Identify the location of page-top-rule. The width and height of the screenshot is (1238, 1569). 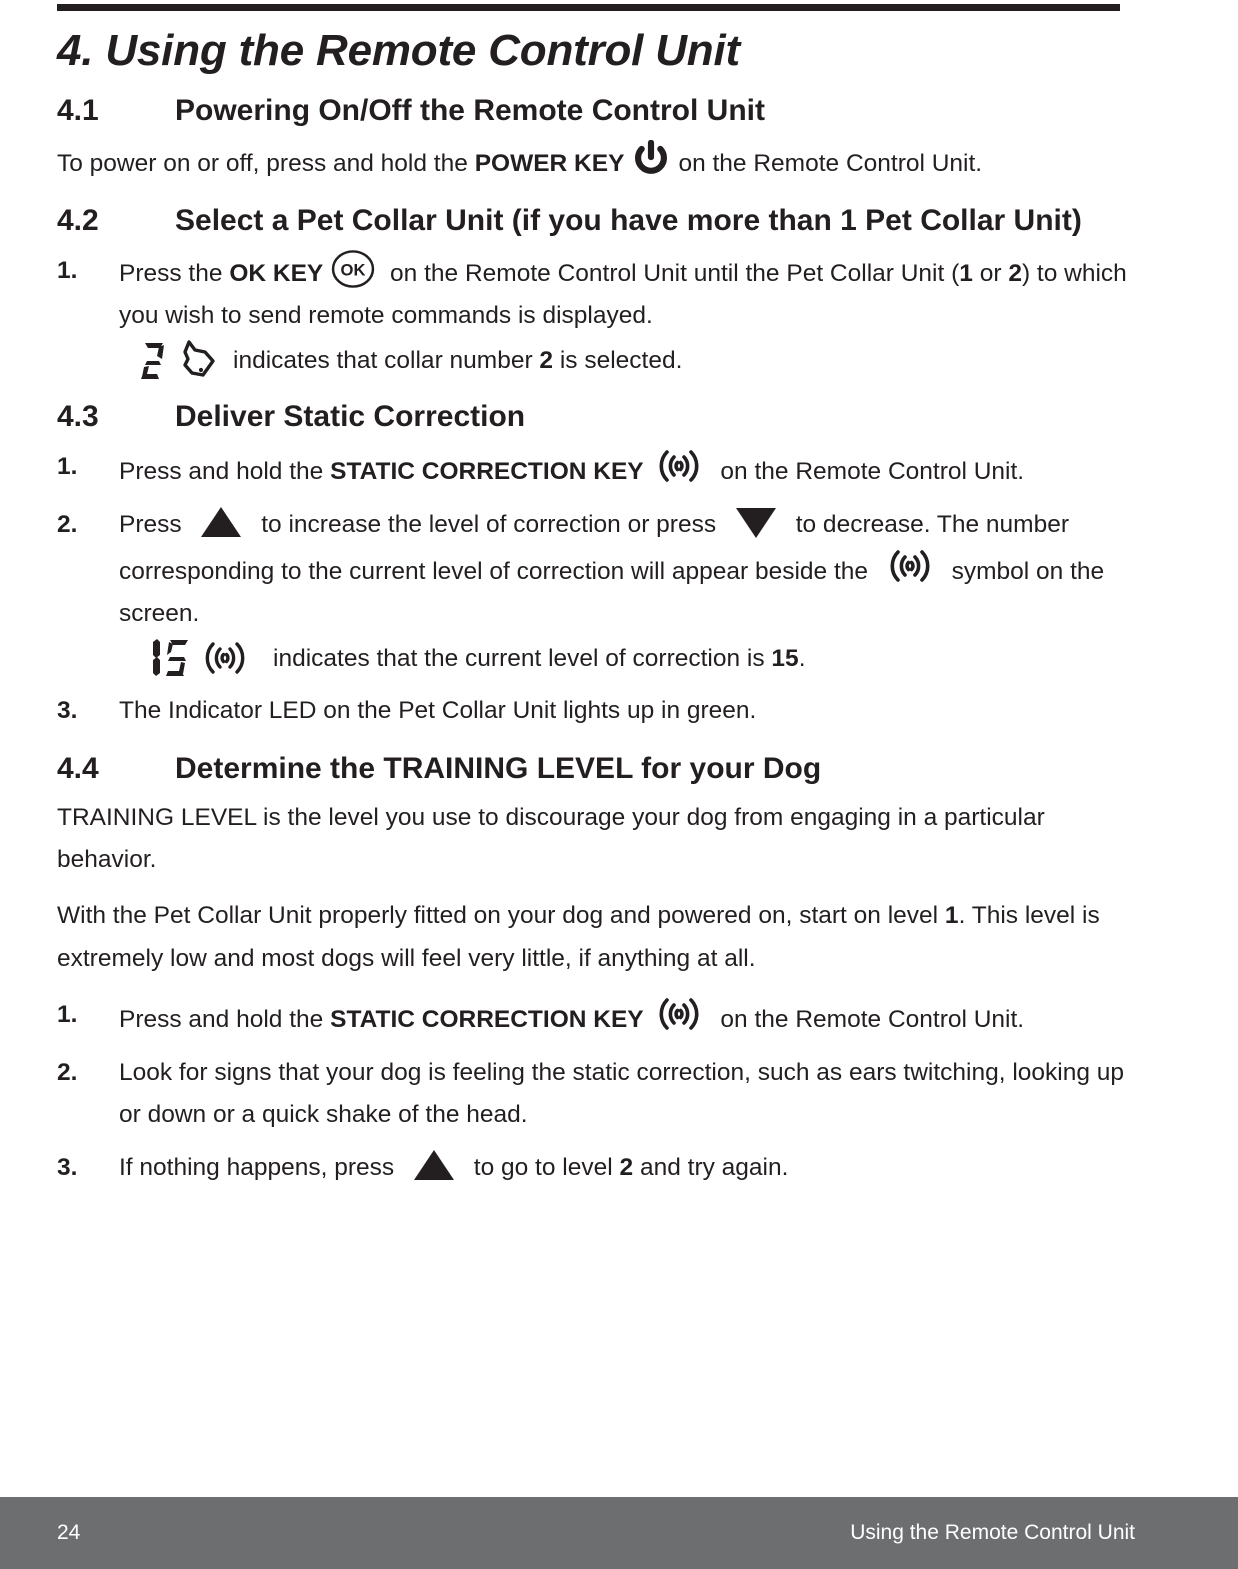
(588, 7).